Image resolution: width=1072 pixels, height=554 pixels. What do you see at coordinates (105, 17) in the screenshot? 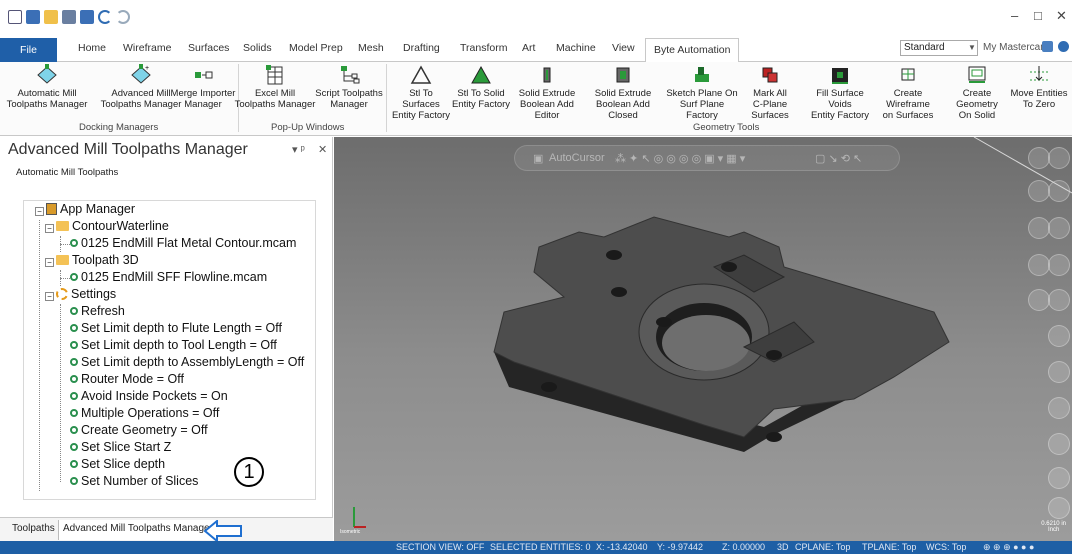
I see `undo-icon` at bounding box center [105, 17].